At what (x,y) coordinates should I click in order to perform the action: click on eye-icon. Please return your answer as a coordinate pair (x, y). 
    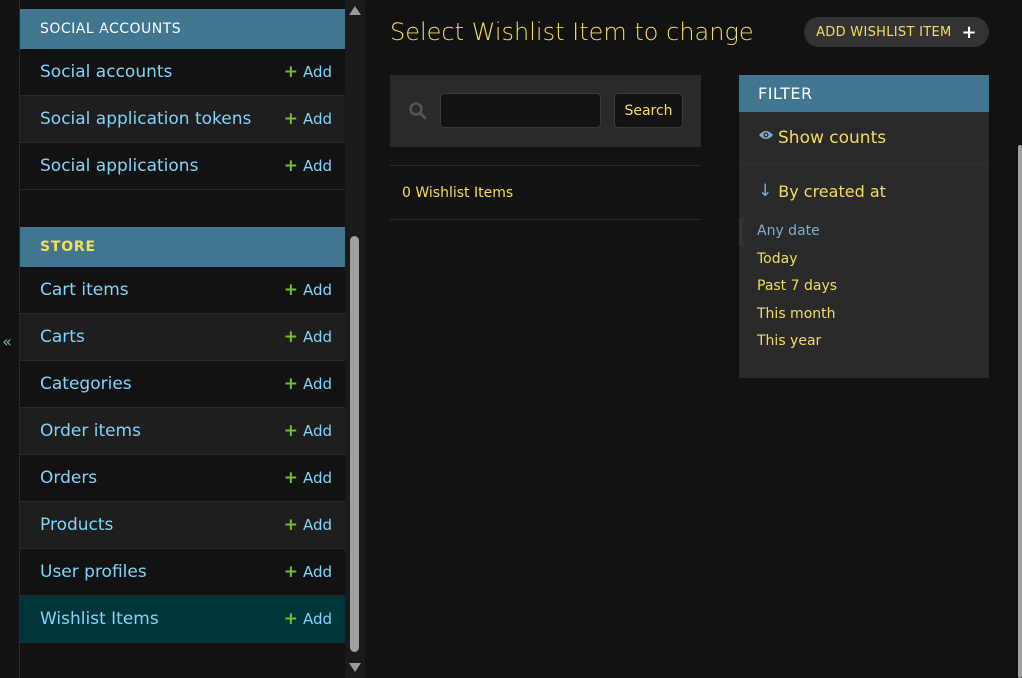
    Looking at the image, I should click on (766, 135).